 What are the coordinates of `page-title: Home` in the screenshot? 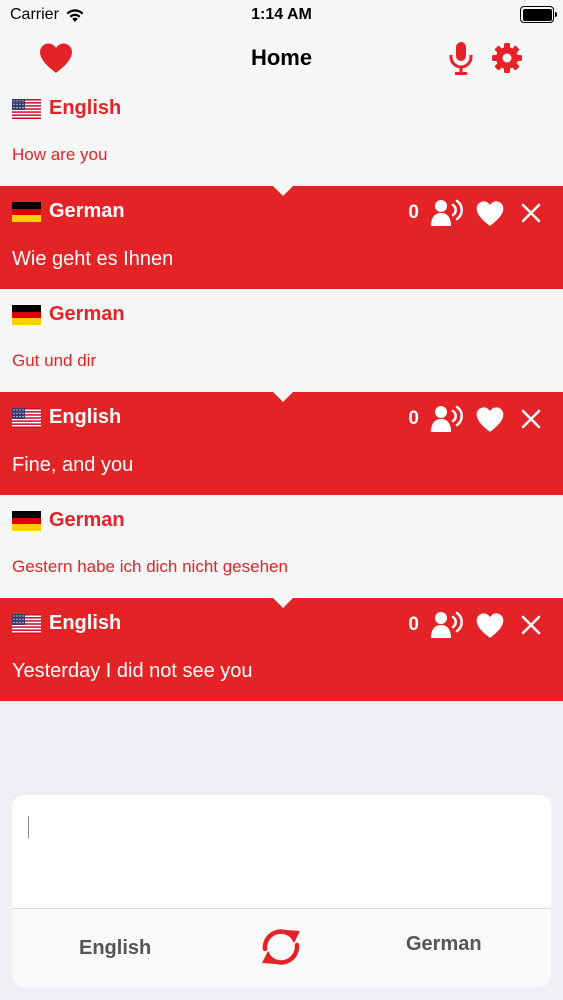 It's located at (281, 57).